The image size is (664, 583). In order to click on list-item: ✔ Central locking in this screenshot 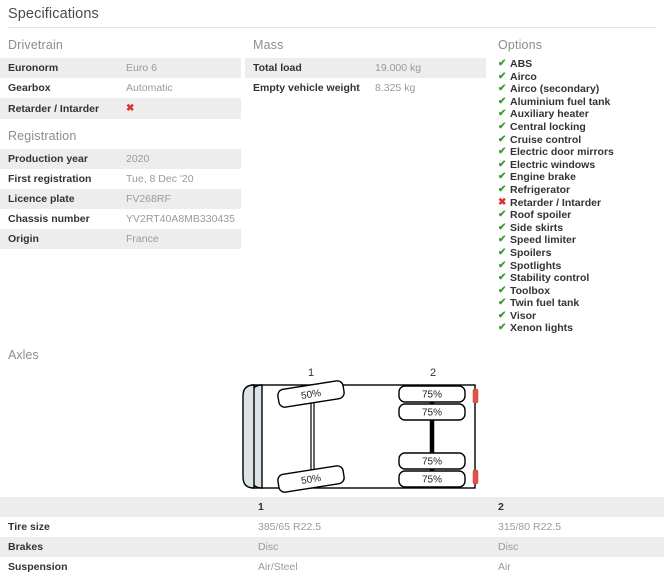, I will do `click(581, 127)`.